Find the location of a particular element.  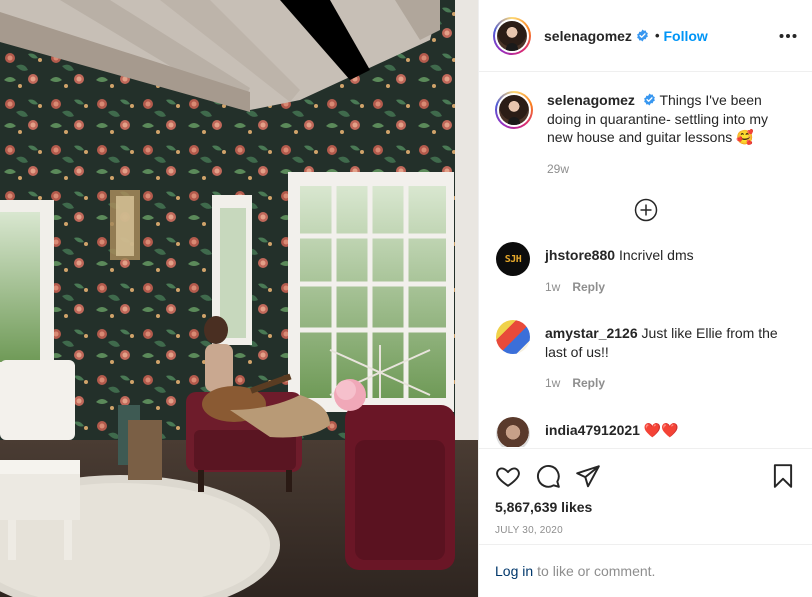

comment-username: india47912021 is located at coordinates (592, 430).